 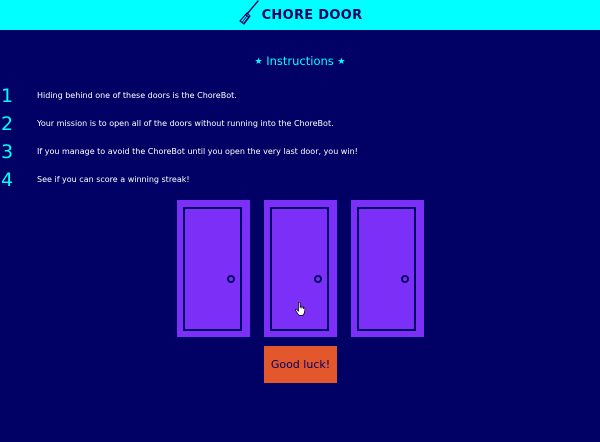 I want to click on instruction-text: See if you can score a winning streak!, so click(x=113, y=179).